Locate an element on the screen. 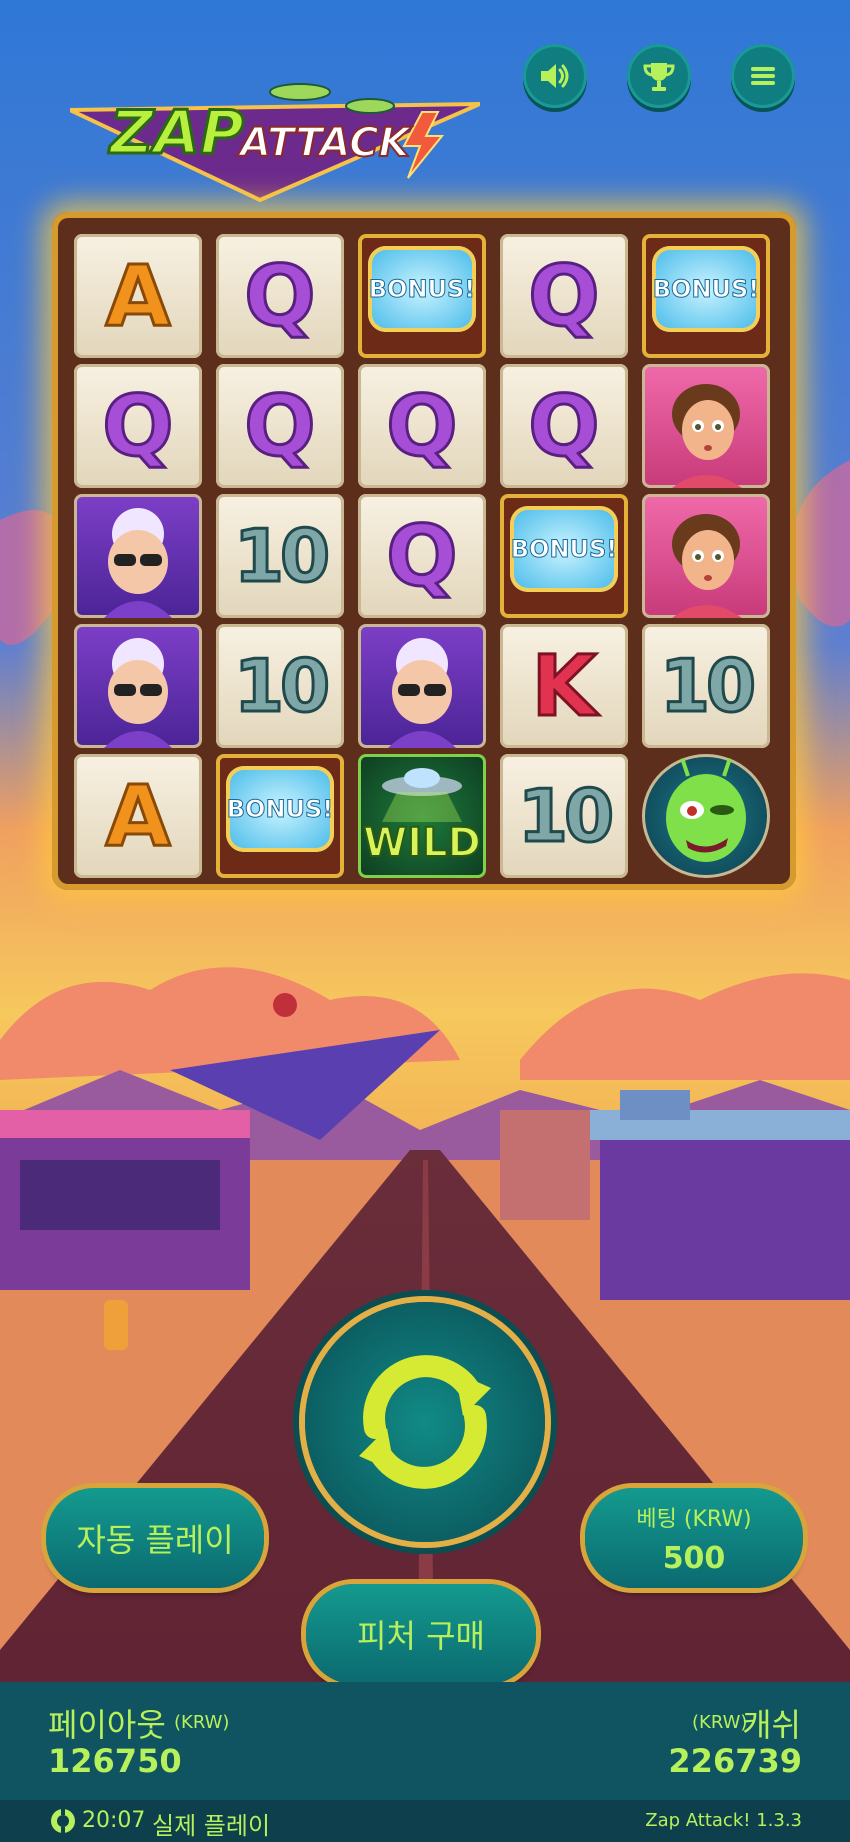 This screenshot has height=1842, width=850. wild-symbol-label: WILD is located at coordinates (422, 843).